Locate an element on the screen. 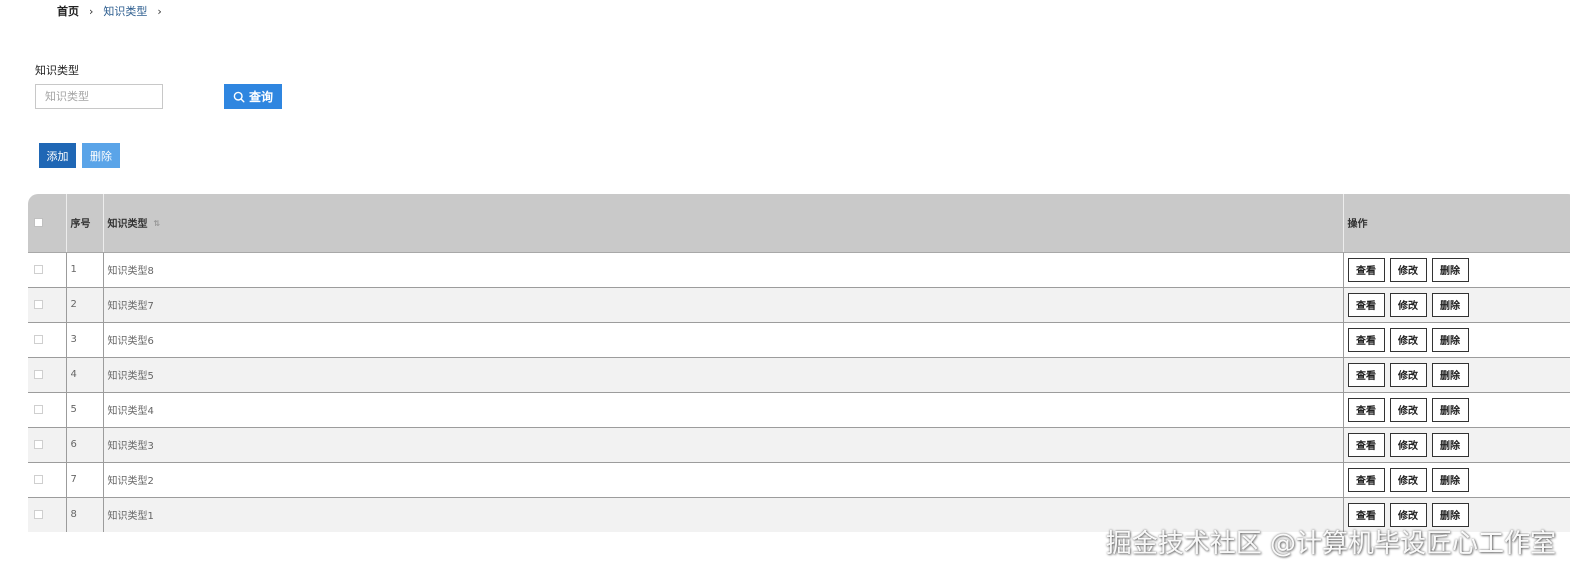  row-name: 知识类型5 is located at coordinates (723, 374).